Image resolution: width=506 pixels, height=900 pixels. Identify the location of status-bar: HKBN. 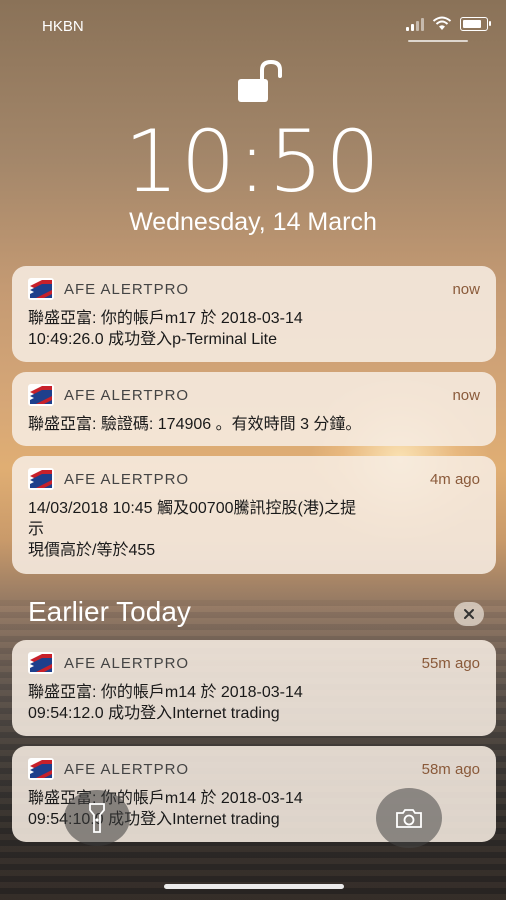
(253, 26).